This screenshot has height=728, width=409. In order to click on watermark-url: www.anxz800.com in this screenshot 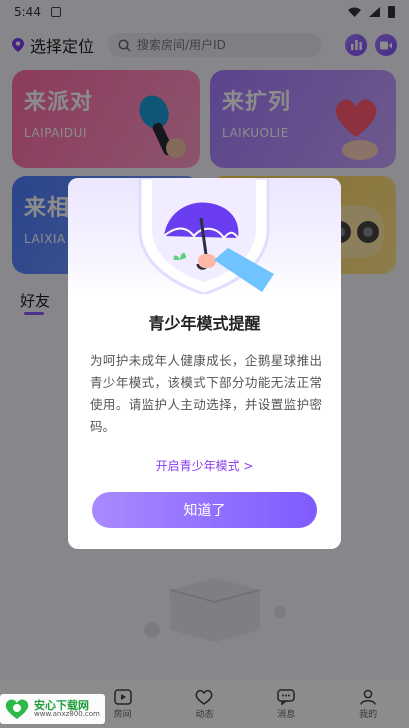, I will do `click(67, 714)`.